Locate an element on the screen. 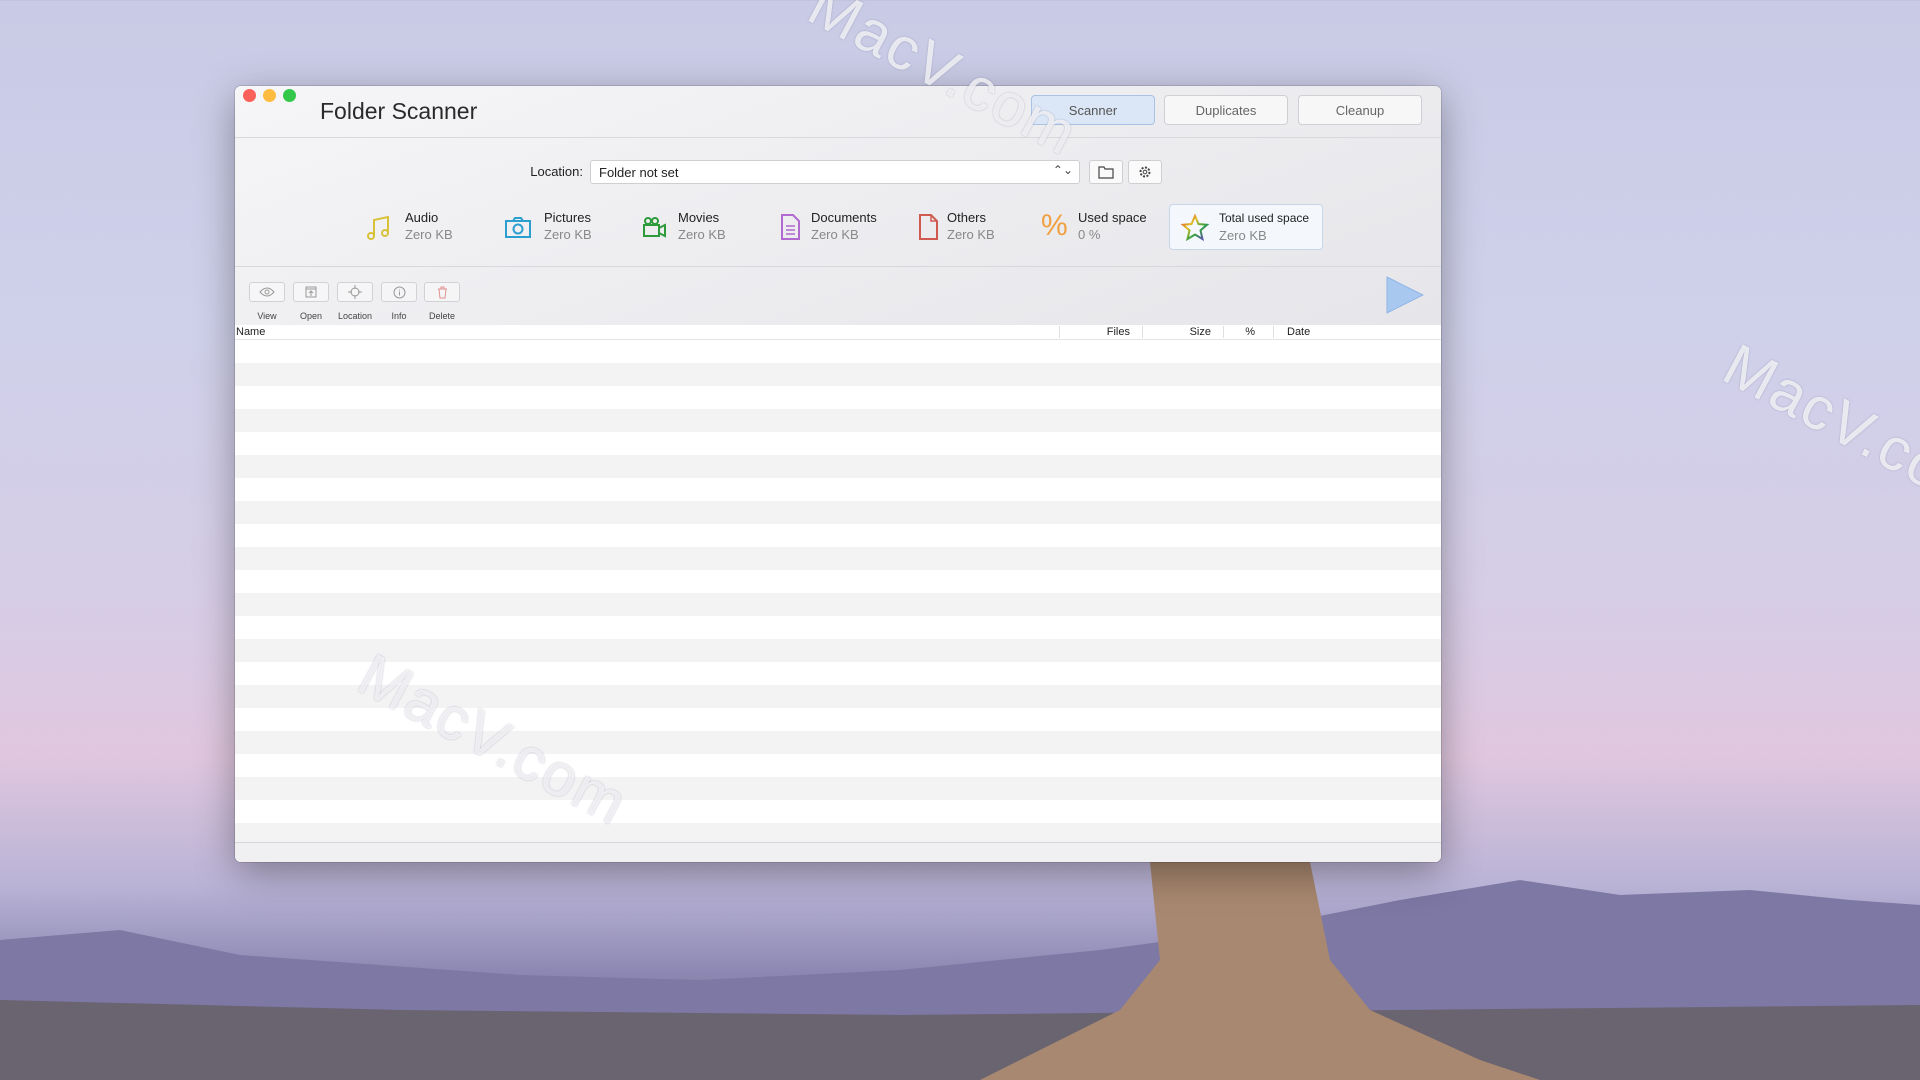  column-percent: % is located at coordinates (1250, 332).